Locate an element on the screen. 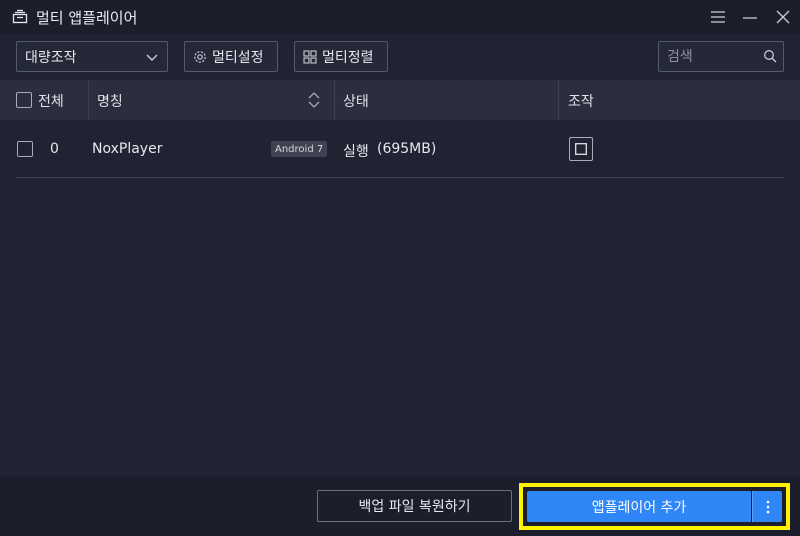 The height and width of the screenshot is (536, 800). add-player-highlight: 앱플레이어 추가 is located at coordinates (654, 506).